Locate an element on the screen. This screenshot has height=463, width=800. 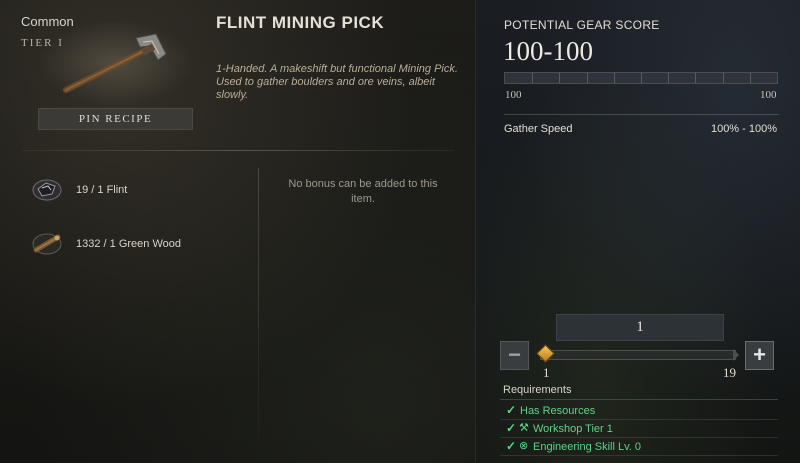
slider-track-end is located at coordinates (736, 355).